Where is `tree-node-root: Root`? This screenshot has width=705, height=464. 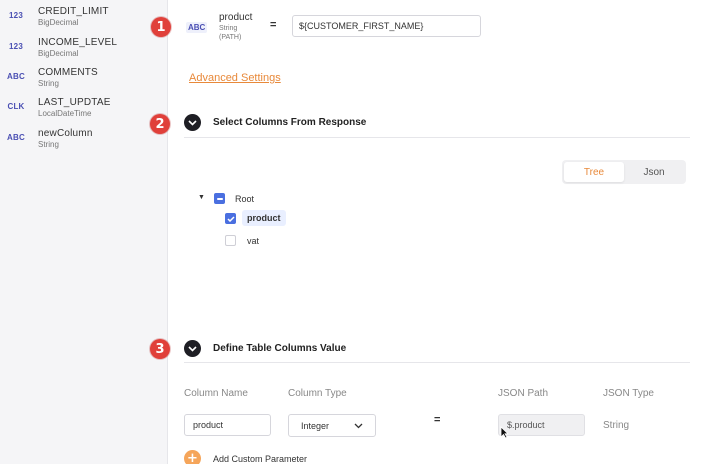 tree-node-root: Root is located at coordinates (244, 199).